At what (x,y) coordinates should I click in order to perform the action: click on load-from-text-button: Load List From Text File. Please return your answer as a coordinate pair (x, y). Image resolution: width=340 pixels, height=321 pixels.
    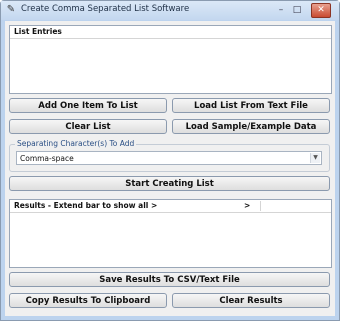
    Looking at the image, I should click on (251, 105).